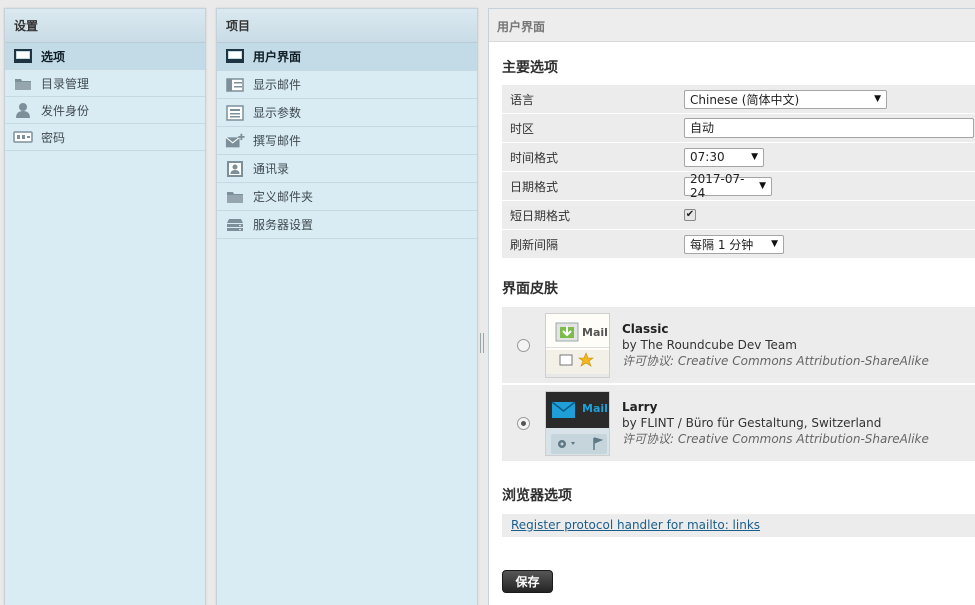 The width and height of the screenshot is (975, 605). Describe the element at coordinates (65, 110) in the screenshot. I see `settings-item-label: 发件身份` at that location.